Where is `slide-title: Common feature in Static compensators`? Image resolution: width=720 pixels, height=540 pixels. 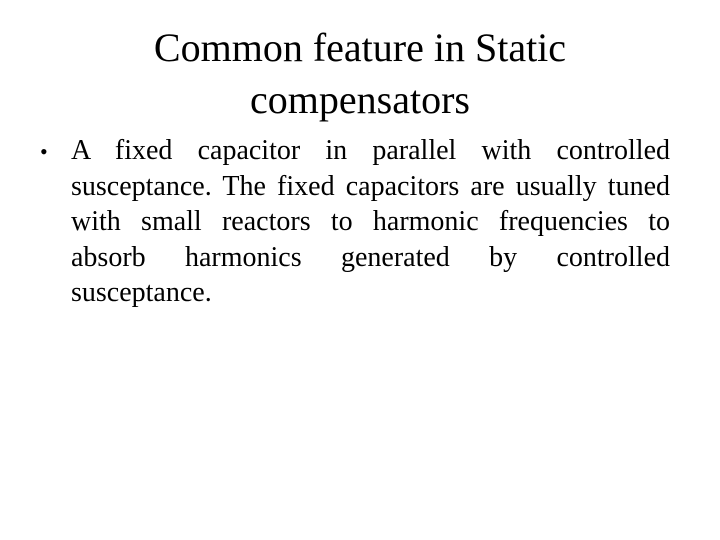 slide-title: Common feature in Static compensators is located at coordinates (360, 73).